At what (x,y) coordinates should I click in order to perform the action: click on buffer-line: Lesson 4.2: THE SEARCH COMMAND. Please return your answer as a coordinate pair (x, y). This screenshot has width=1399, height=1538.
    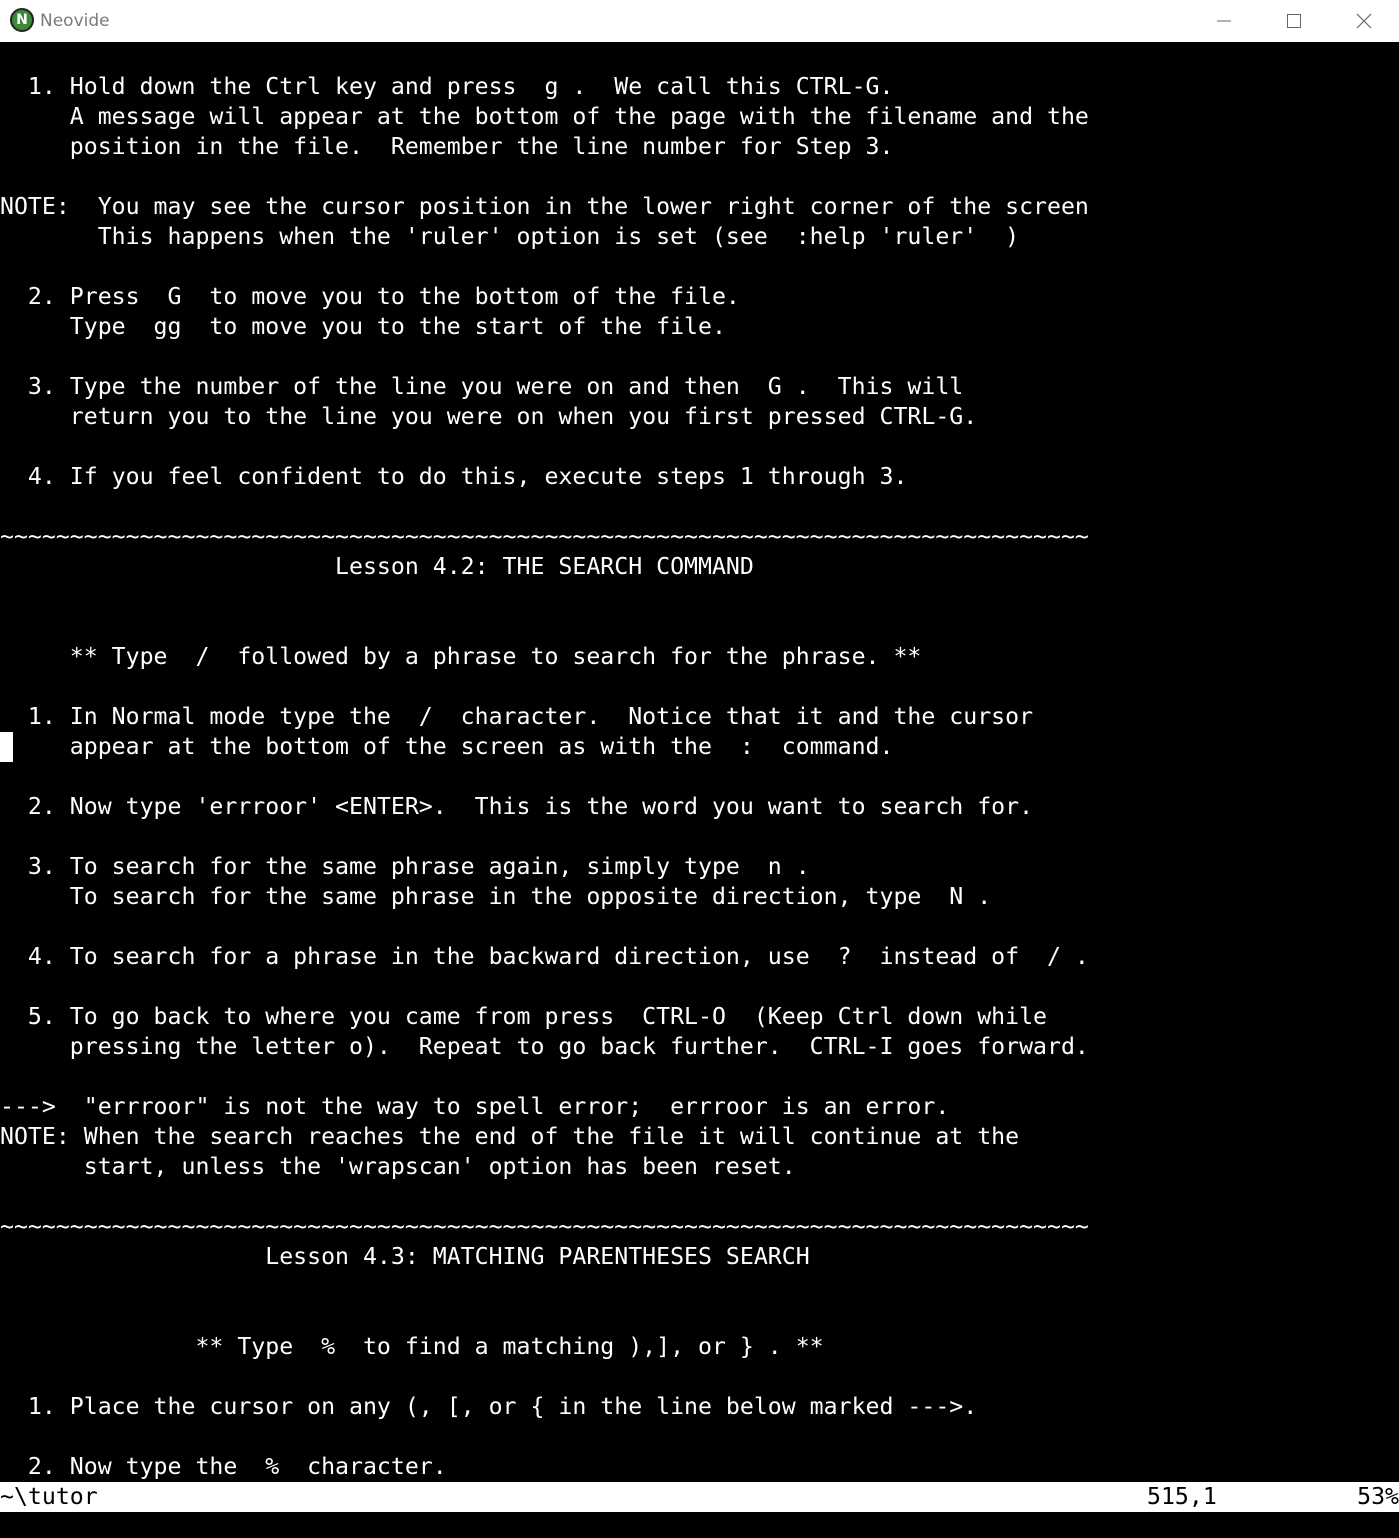
    Looking at the image, I should click on (377, 567).